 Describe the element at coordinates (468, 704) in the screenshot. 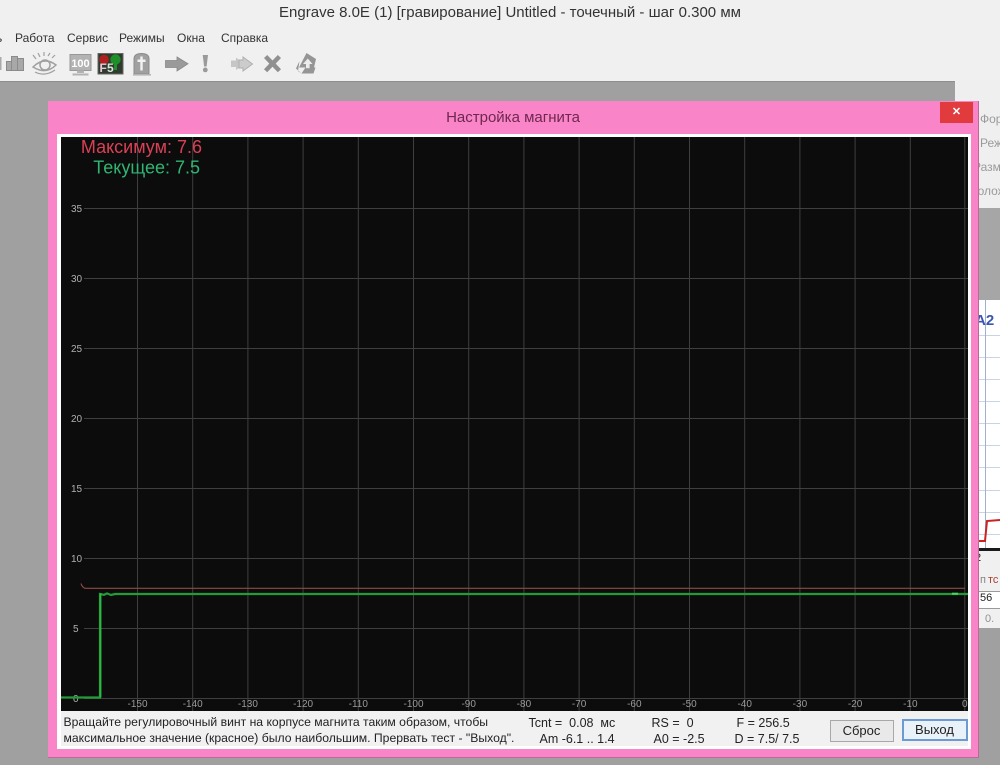

I see `svg-text: -90` at that location.